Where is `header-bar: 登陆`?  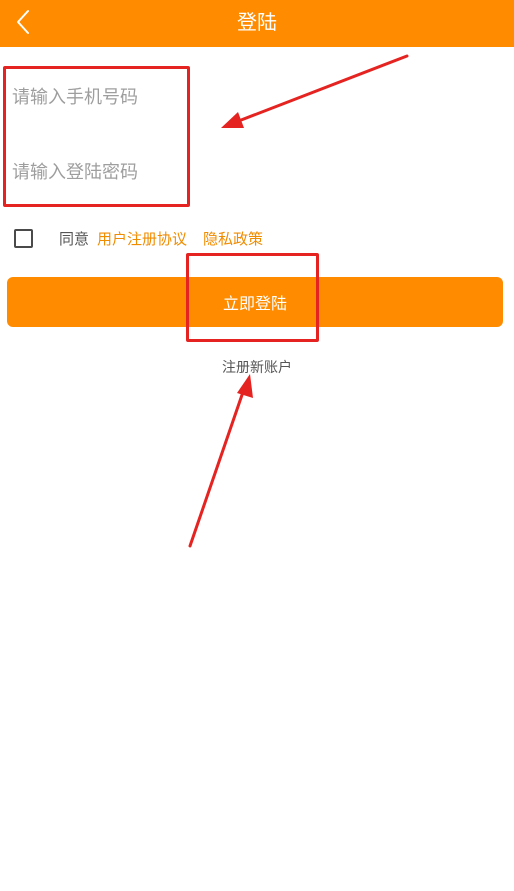 header-bar: 登陆 is located at coordinates (257, 23).